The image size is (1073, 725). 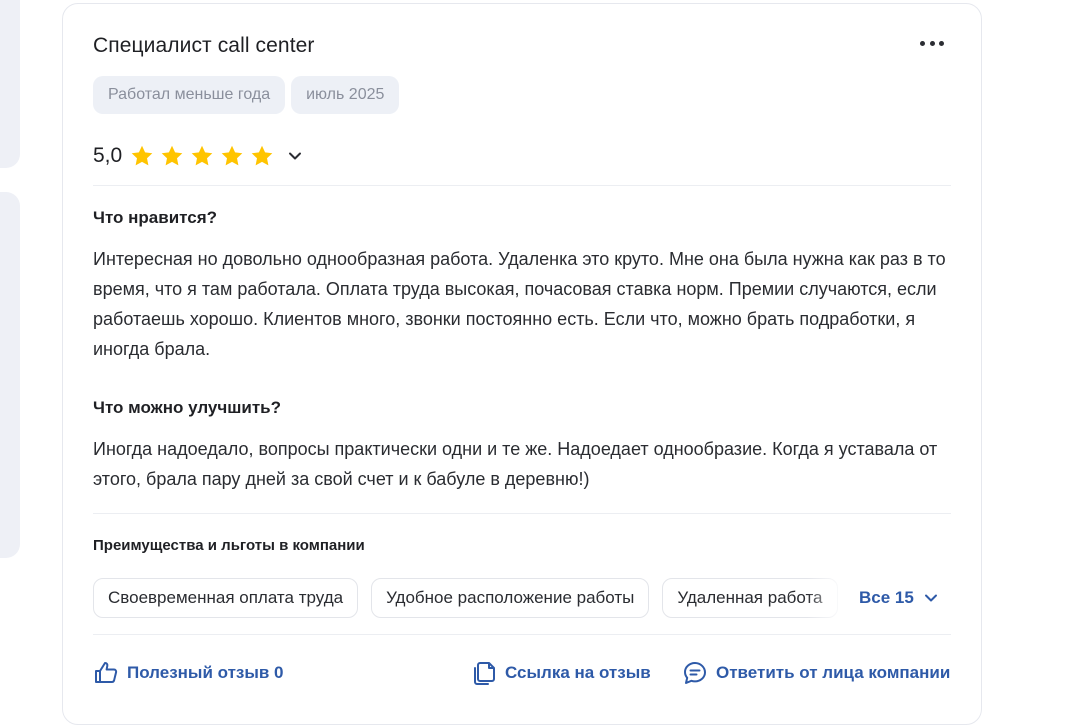 I want to click on reply-as-company-button: Ответить от лица компании, so click(x=816, y=673).